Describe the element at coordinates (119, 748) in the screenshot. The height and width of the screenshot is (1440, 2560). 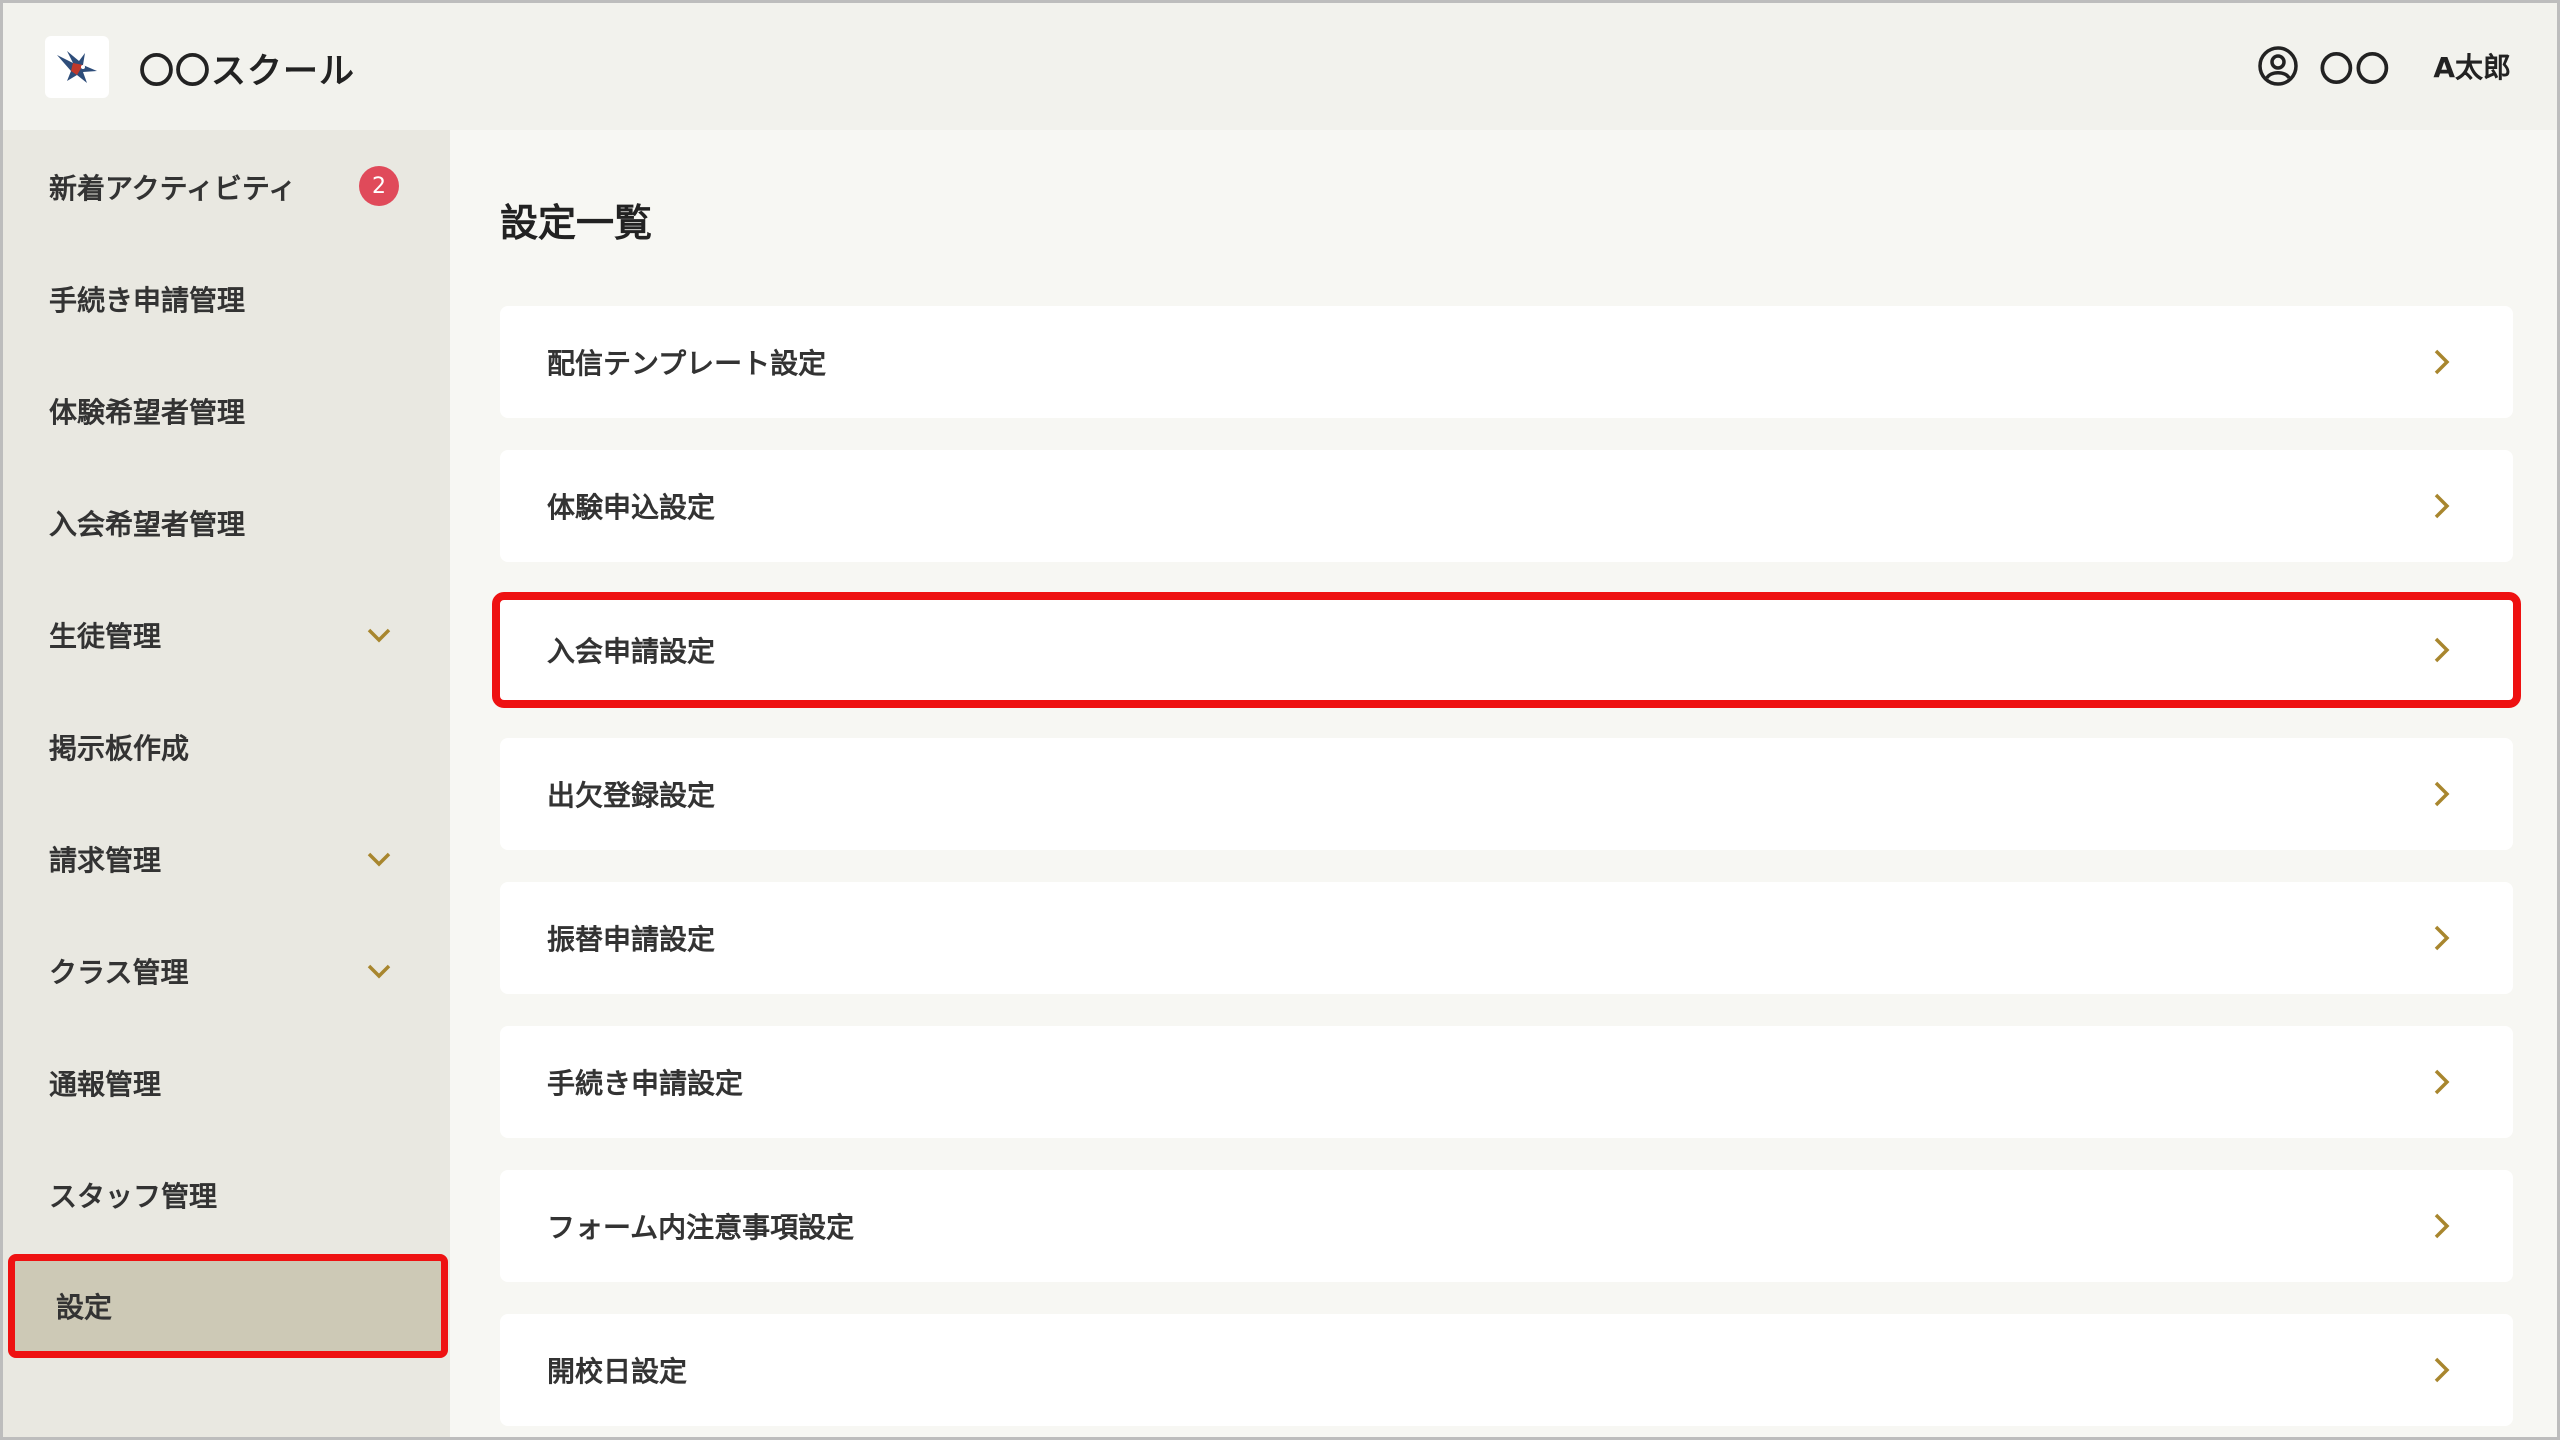
I see `sidebar-item-label: 掲示板作成` at that location.